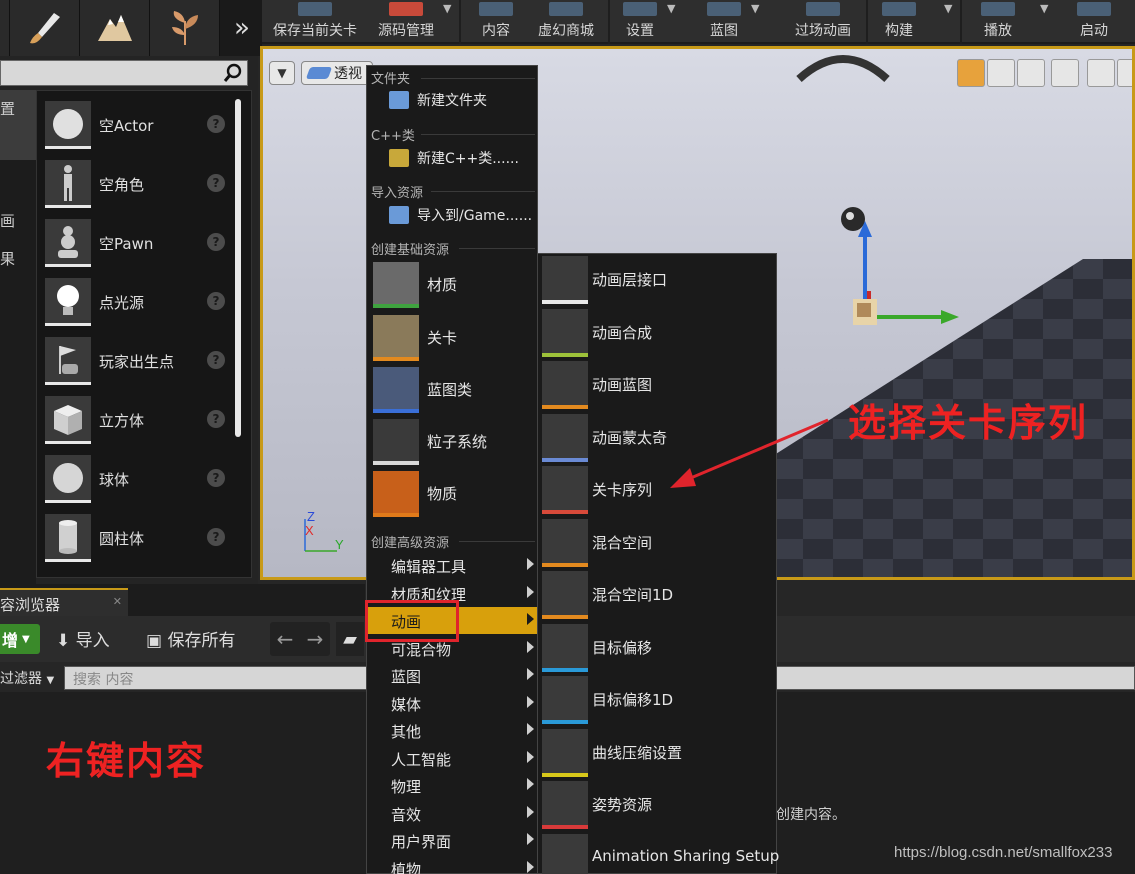  I want to click on submenu-item: 姿势资源, so click(657, 805).